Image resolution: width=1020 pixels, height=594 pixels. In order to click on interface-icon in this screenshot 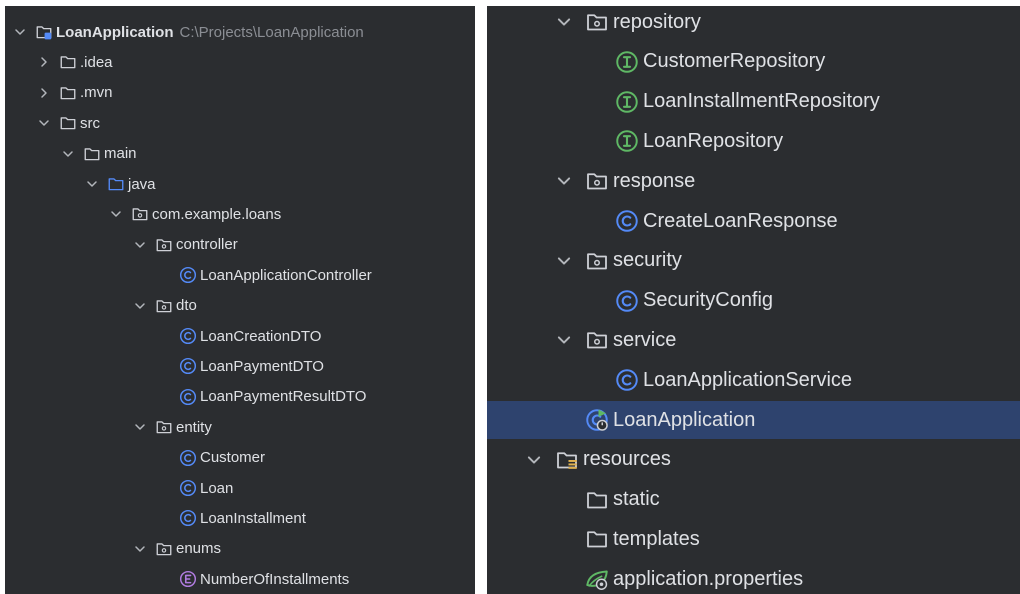, I will do `click(627, 102)`.